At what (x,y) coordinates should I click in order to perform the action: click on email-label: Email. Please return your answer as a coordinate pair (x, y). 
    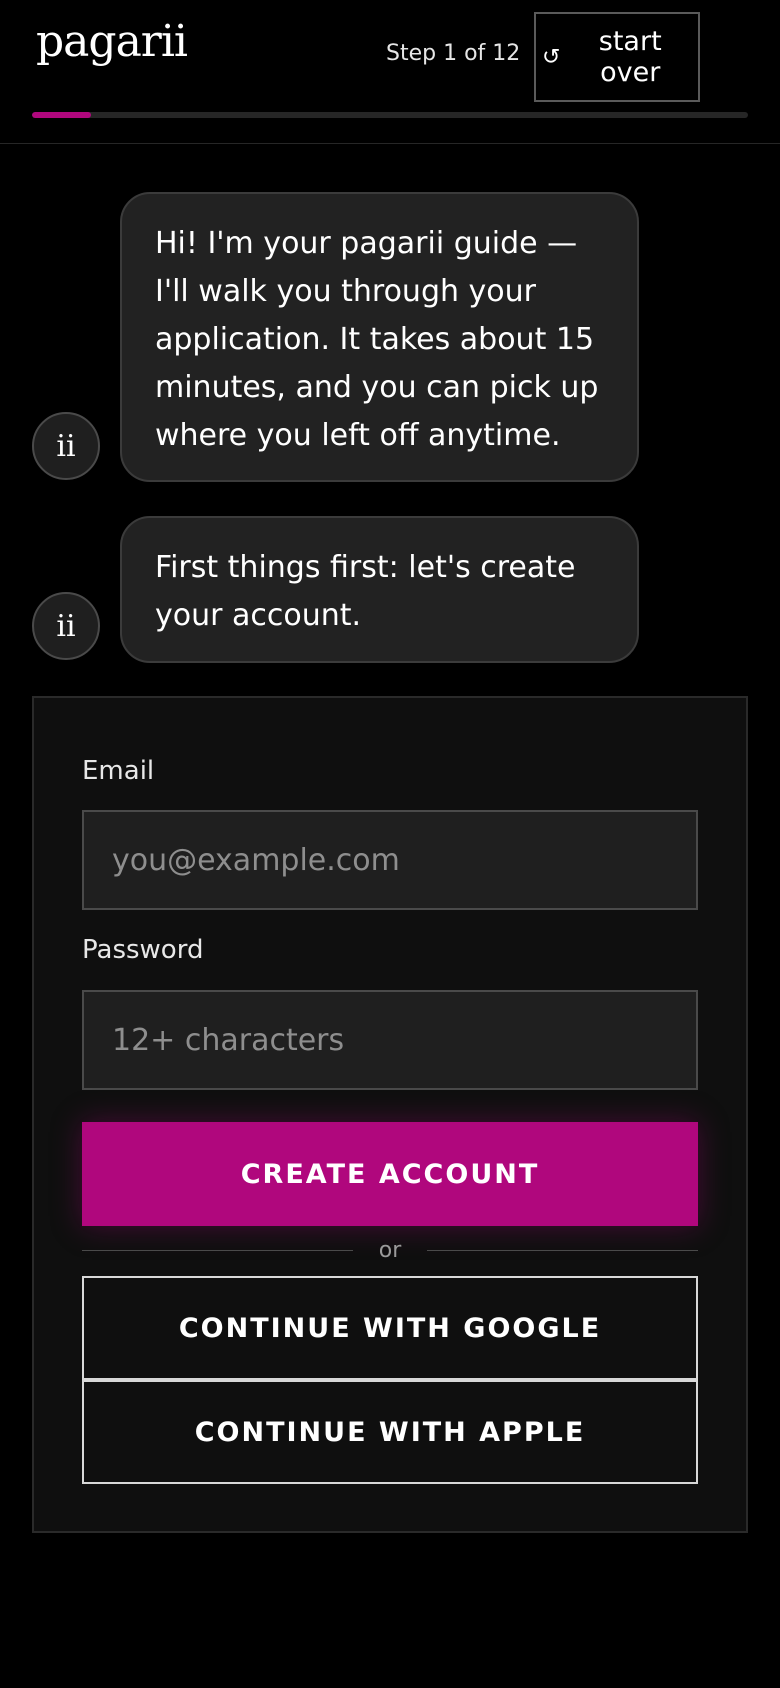
    Looking at the image, I should click on (118, 771).